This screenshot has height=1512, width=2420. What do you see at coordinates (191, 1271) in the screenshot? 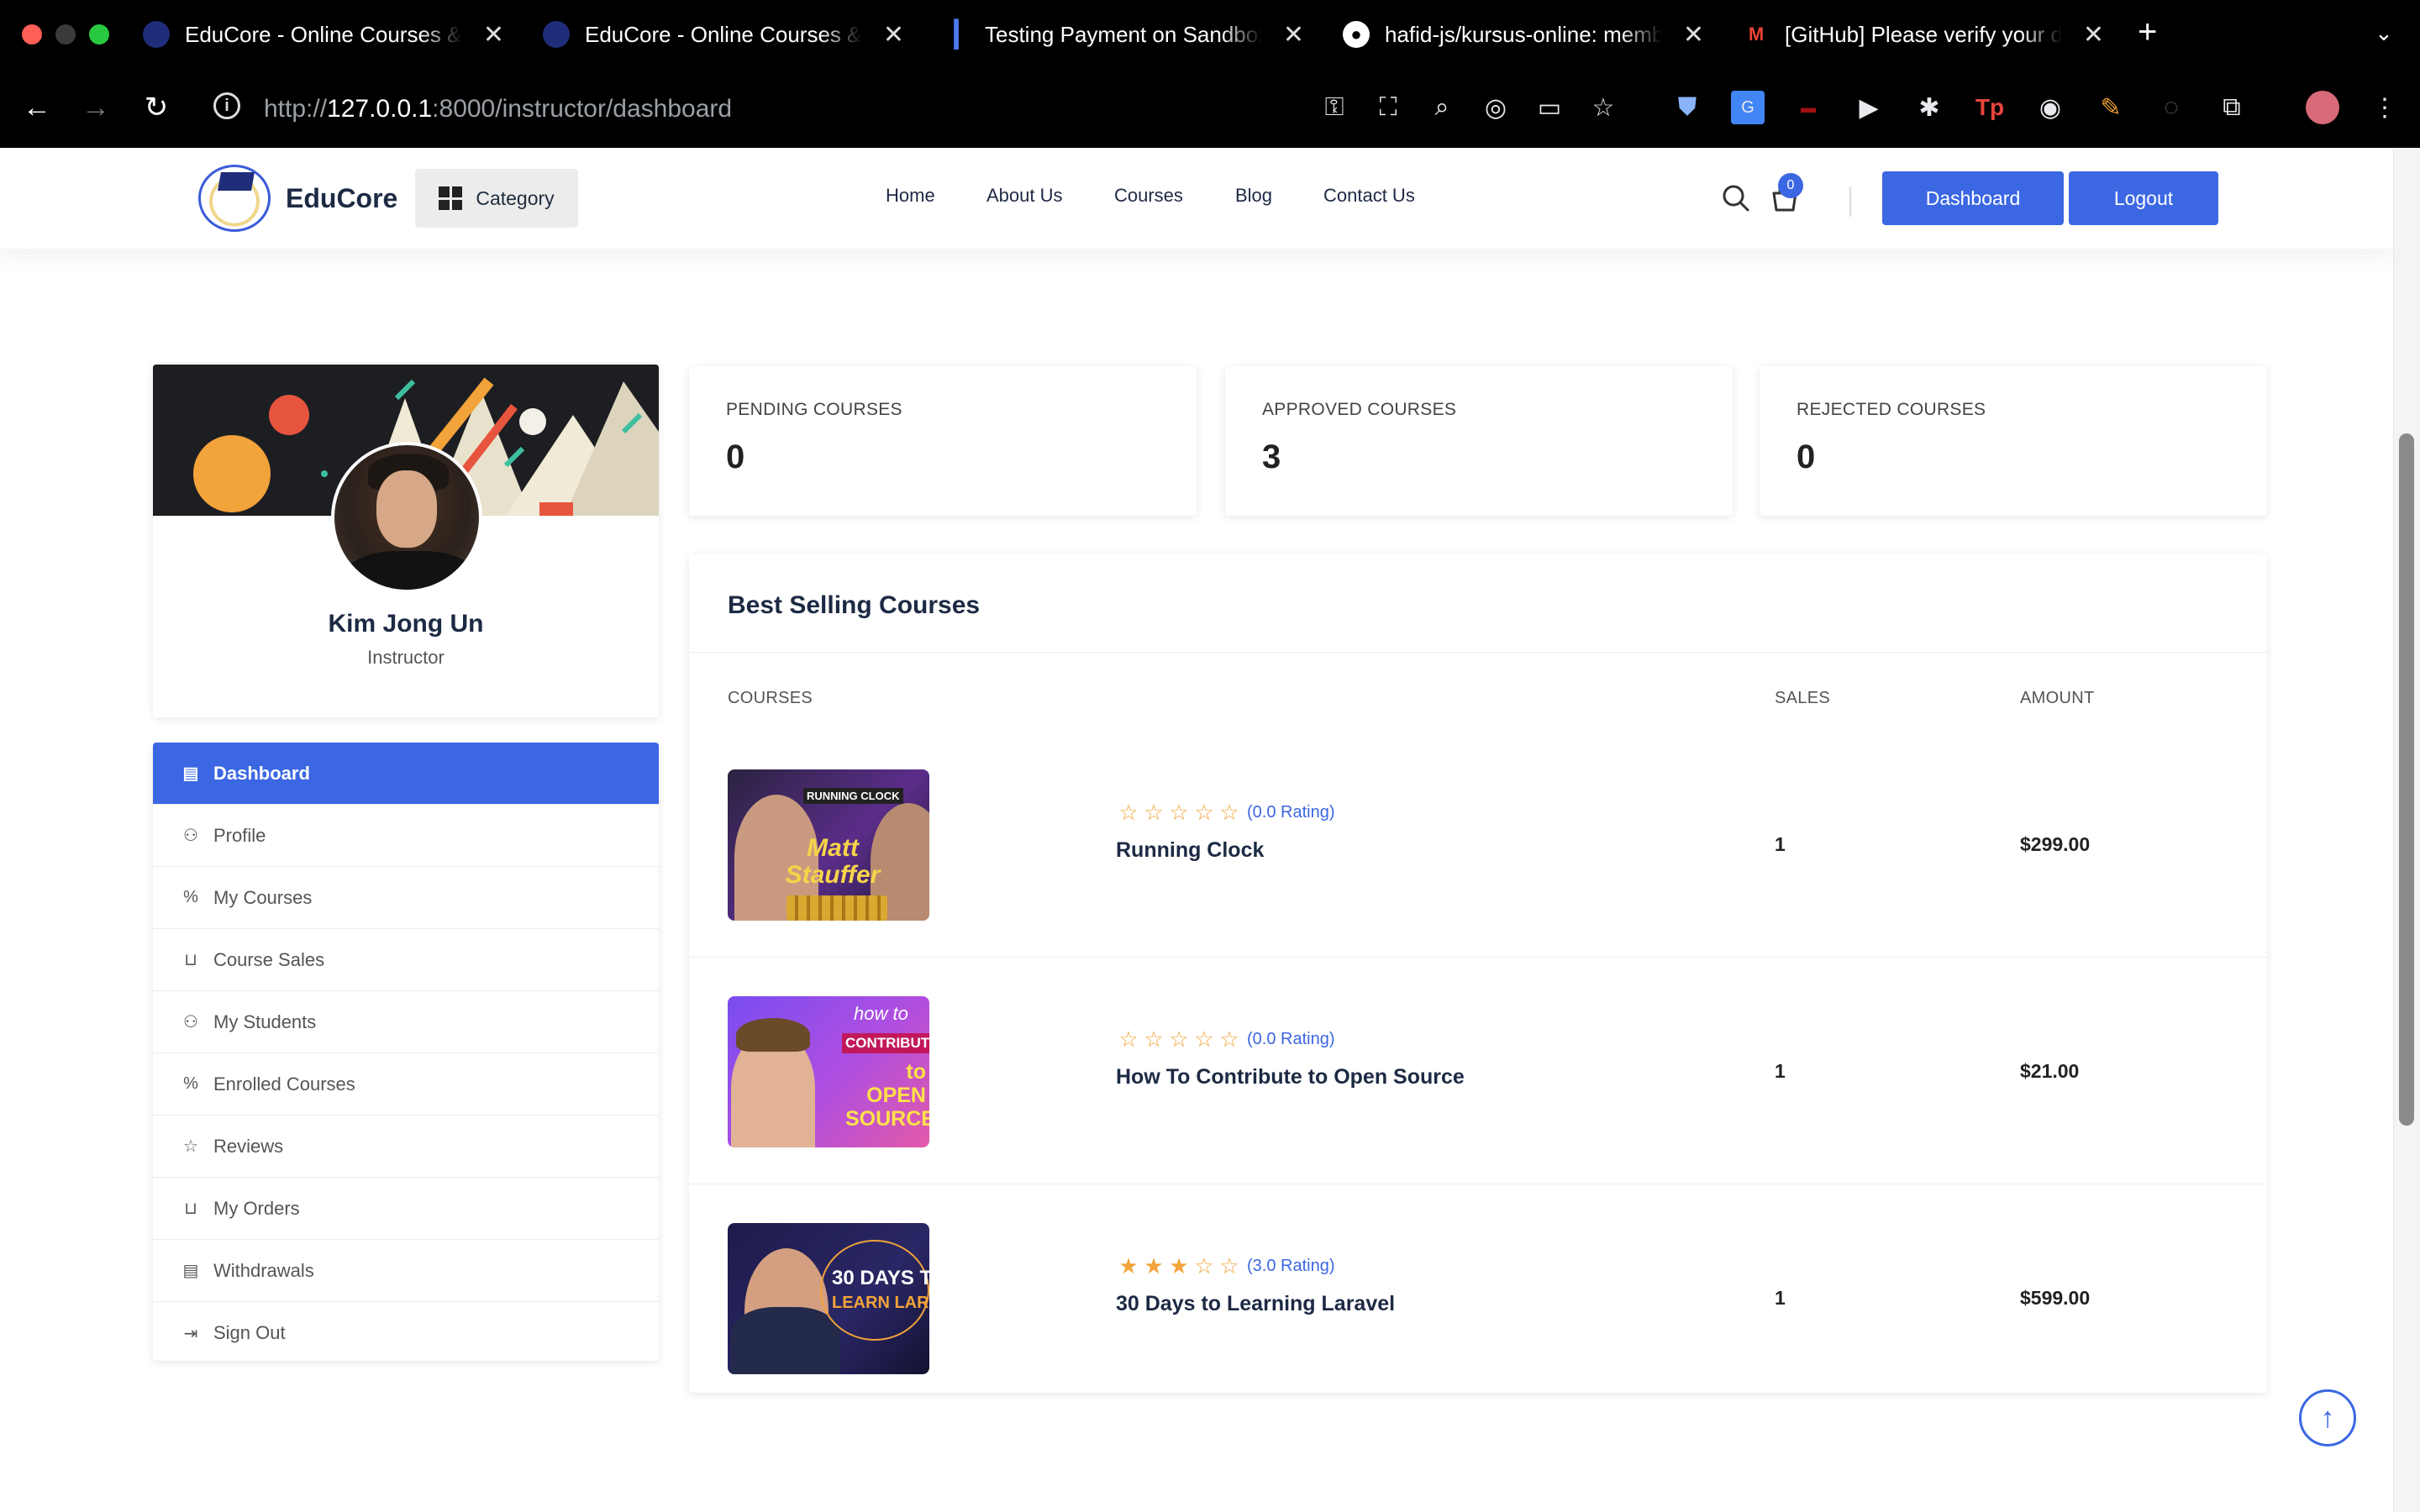
I see `document-icon: ▤` at bounding box center [191, 1271].